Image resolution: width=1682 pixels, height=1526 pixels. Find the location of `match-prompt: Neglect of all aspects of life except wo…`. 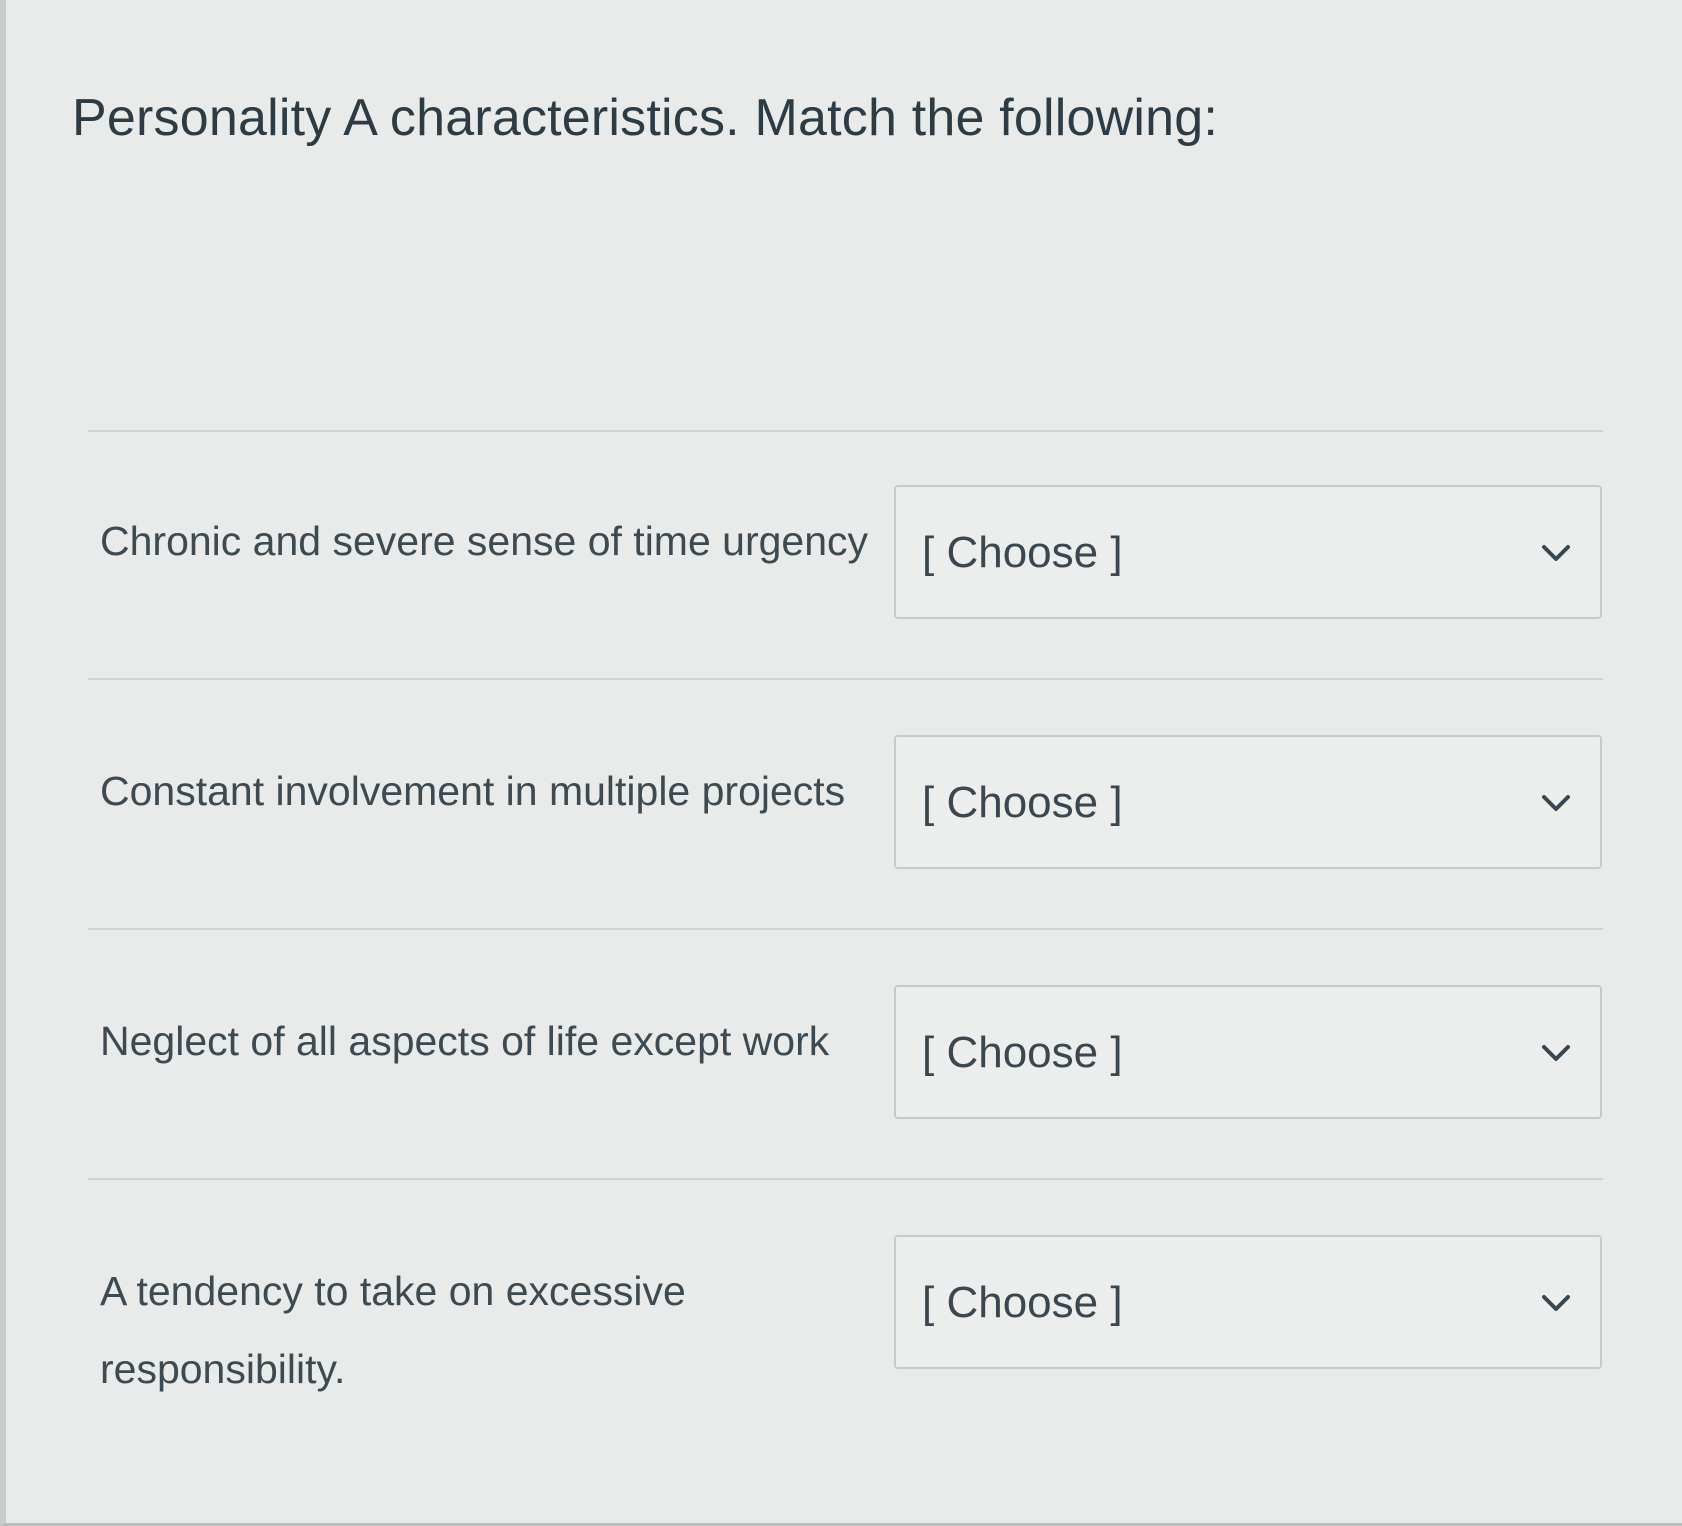

match-prompt: Neglect of all aspects of life except wo… is located at coordinates (465, 1041).